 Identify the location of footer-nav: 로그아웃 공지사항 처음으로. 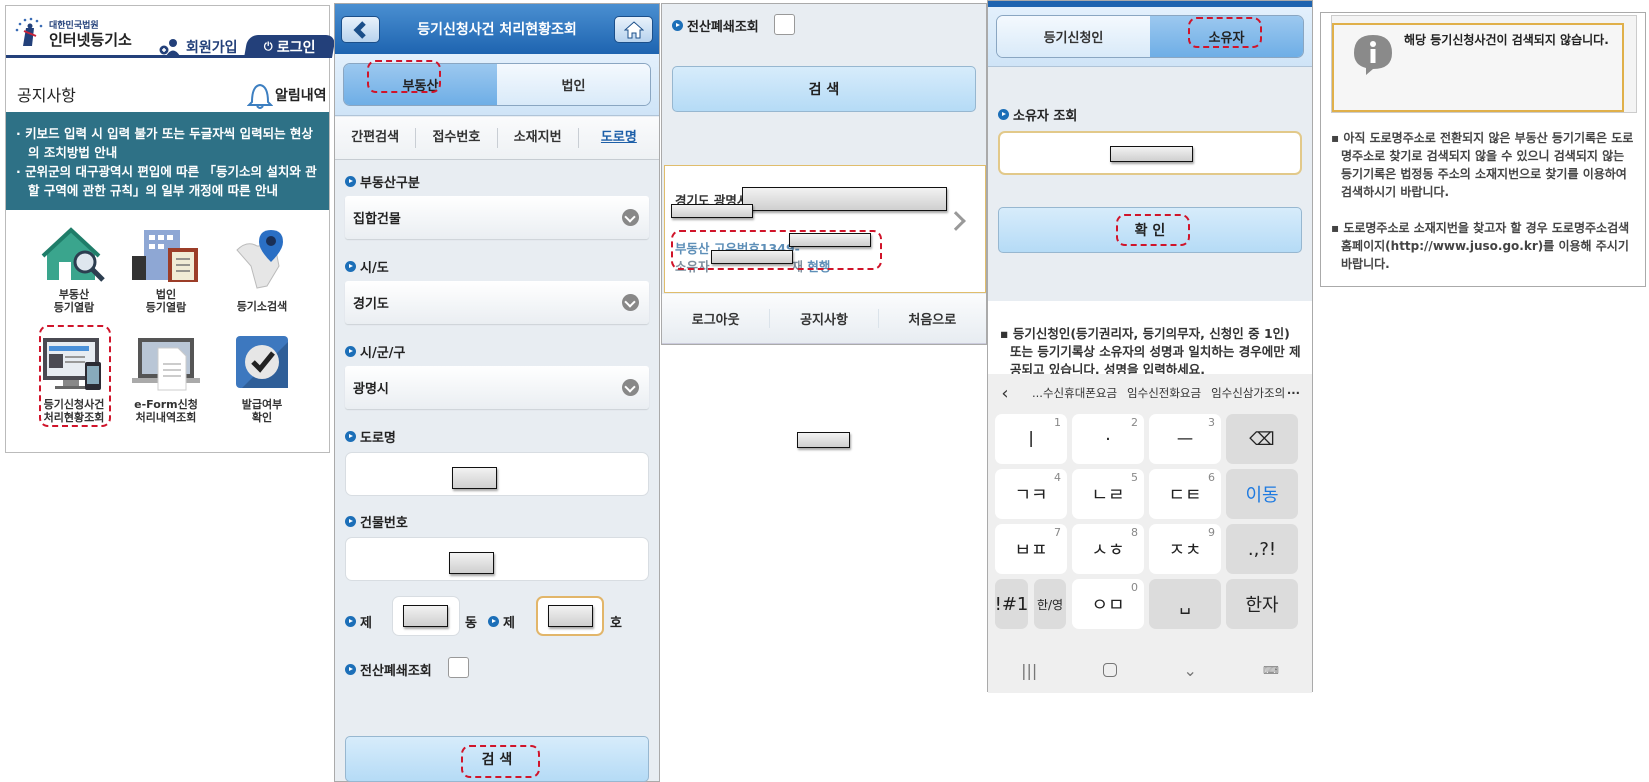
(824, 319).